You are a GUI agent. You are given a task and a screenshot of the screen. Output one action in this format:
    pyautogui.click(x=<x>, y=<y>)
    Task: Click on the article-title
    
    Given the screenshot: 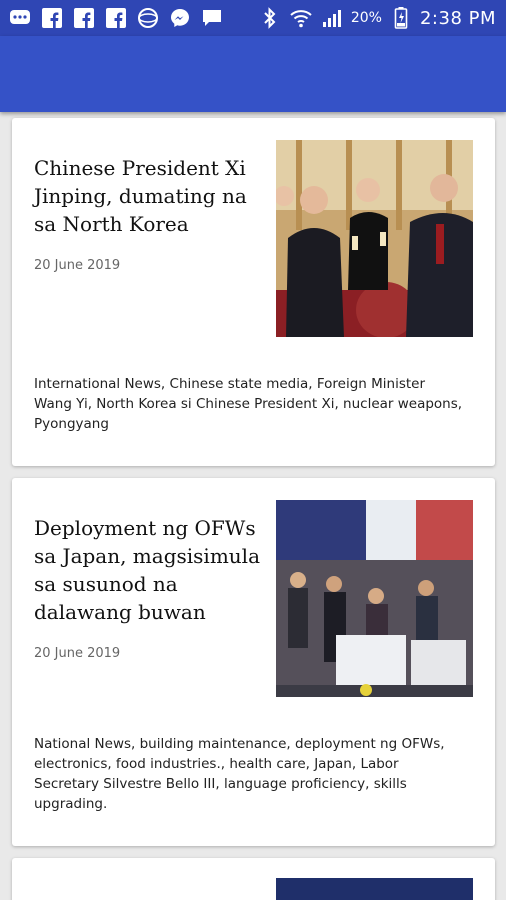 What is the action you would take?
    pyautogui.click(x=134, y=896)
    